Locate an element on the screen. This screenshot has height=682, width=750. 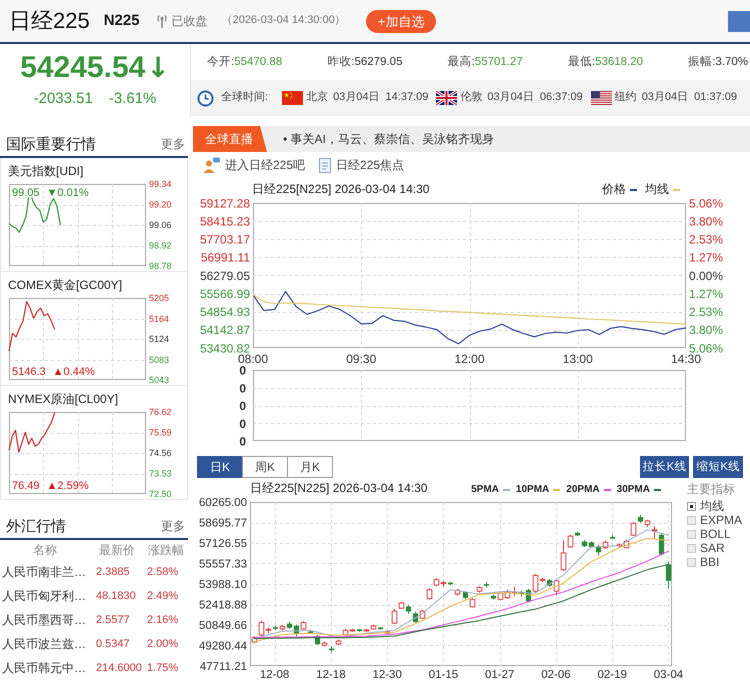
axis-label: 56991.11 is located at coordinates (225, 257).